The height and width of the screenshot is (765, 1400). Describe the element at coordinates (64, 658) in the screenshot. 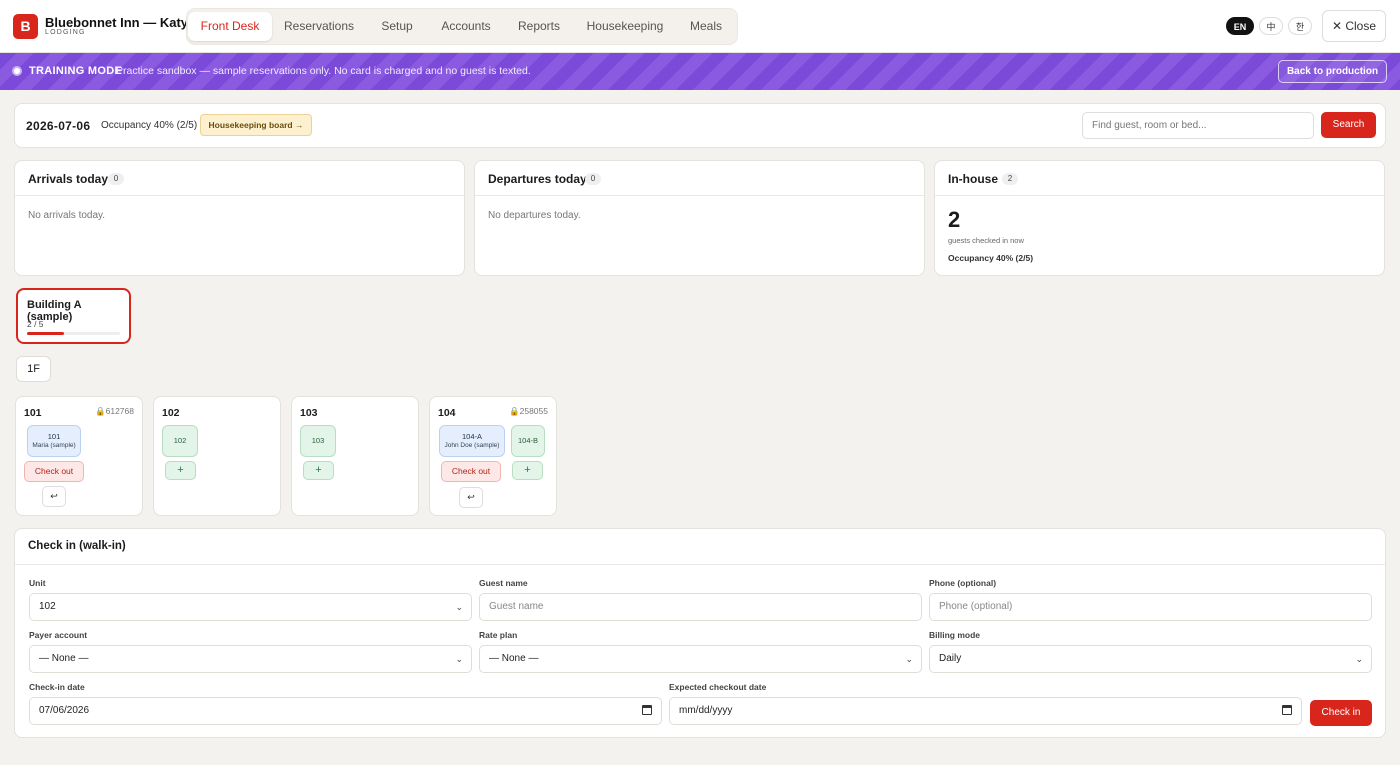

I see `payer-value: — None —` at that location.